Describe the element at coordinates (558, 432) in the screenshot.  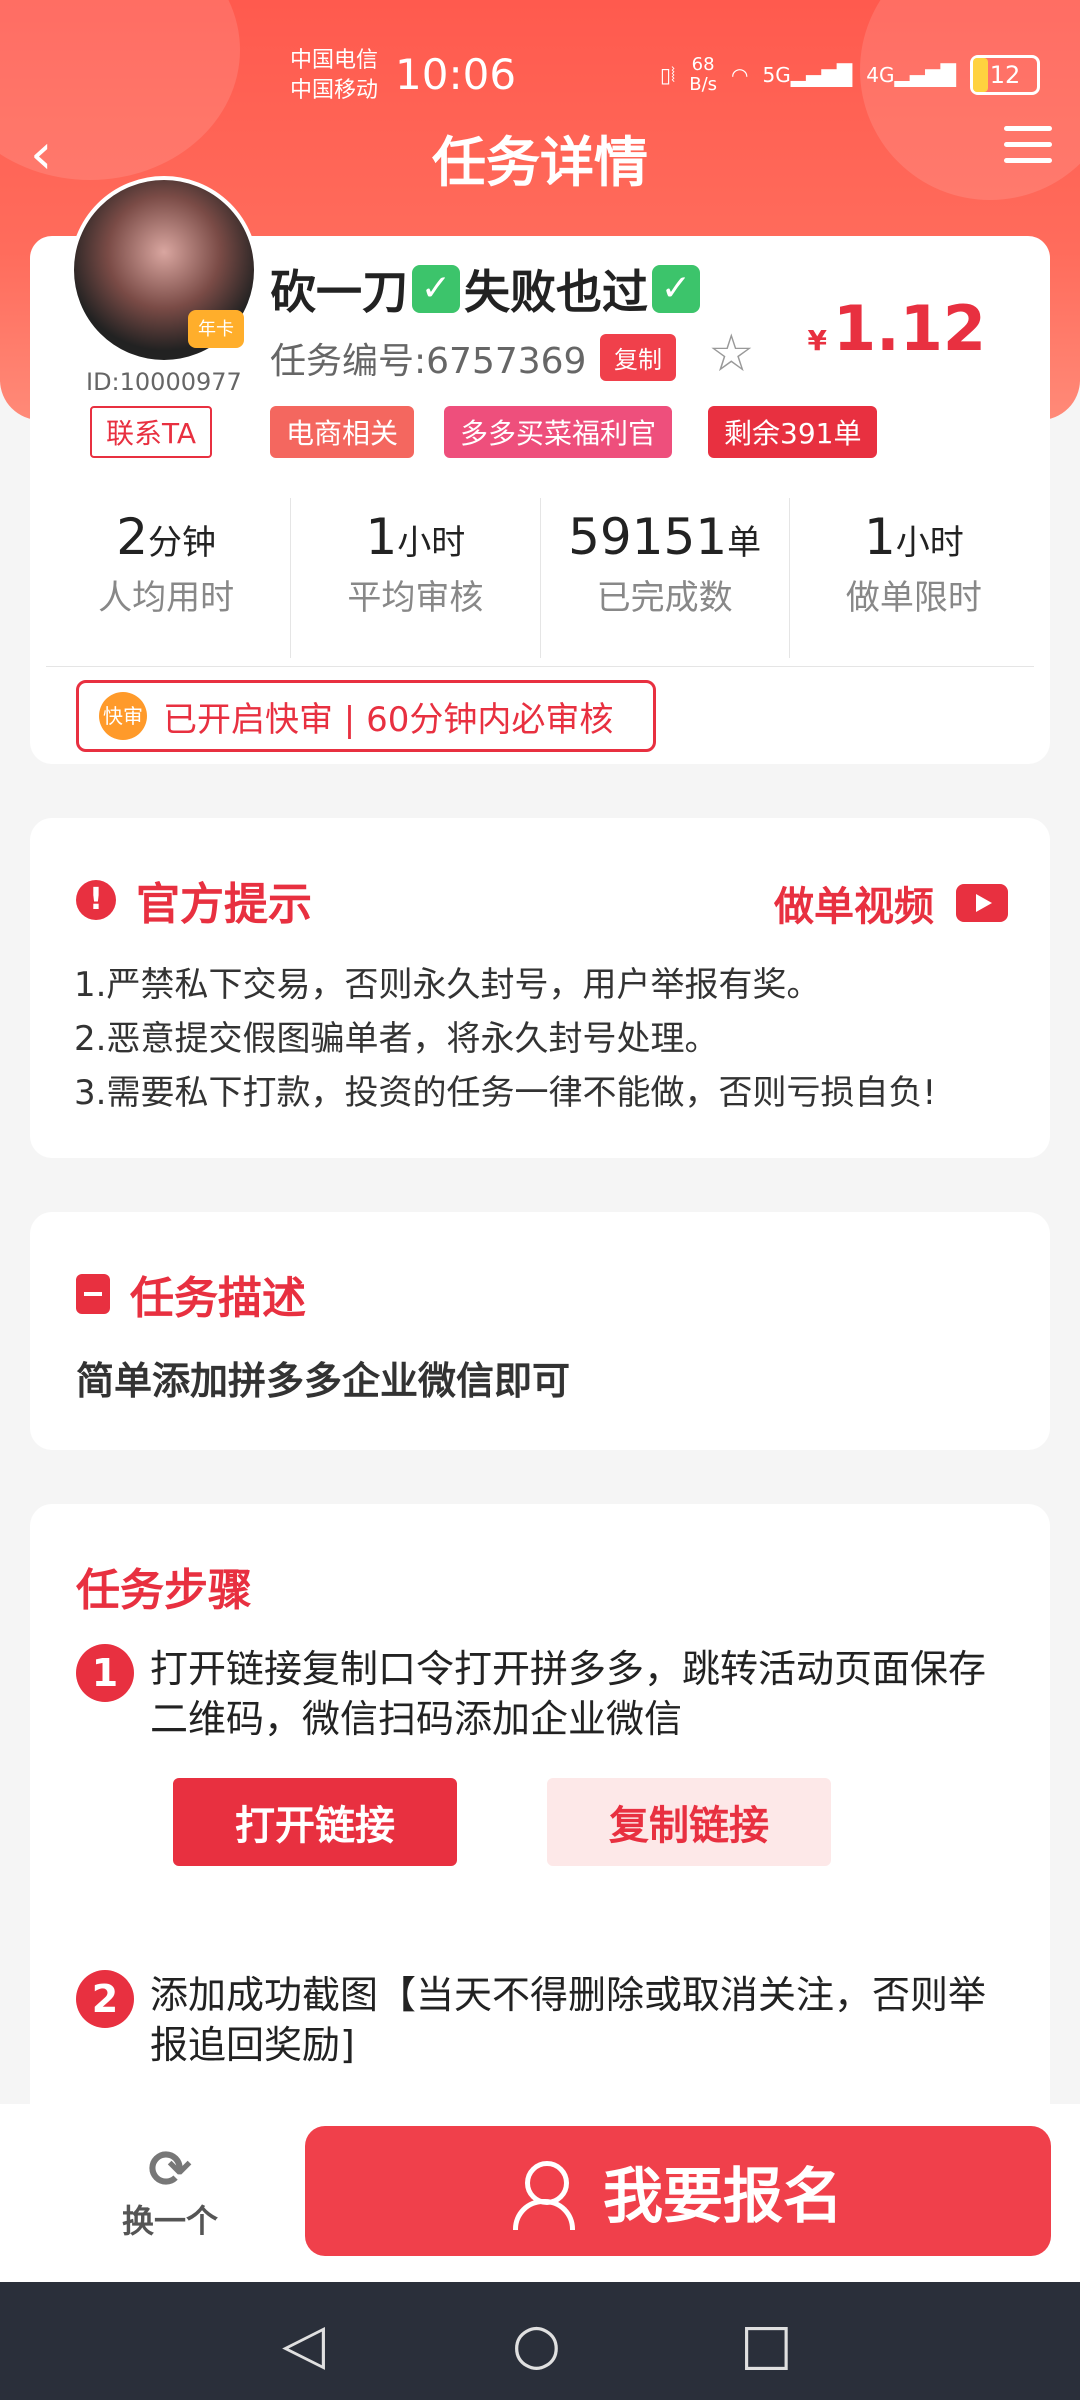
I see `tag-campaign: 多多买菜福利官` at that location.